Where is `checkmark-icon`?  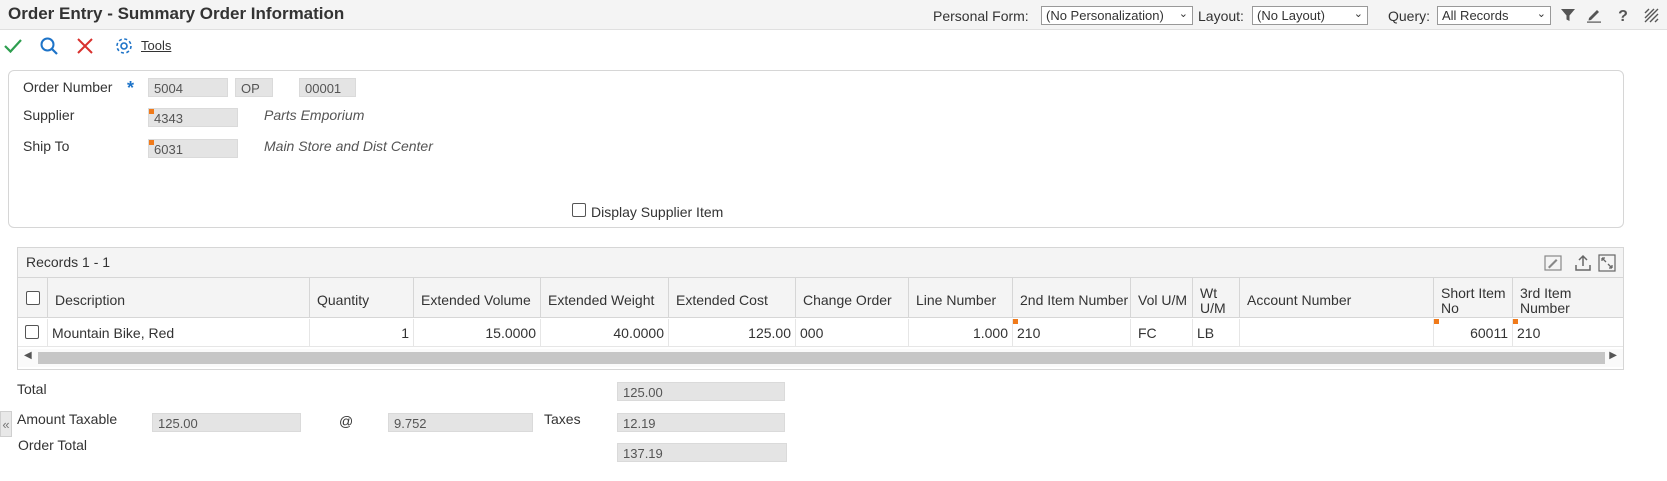
checkmark-icon is located at coordinates (13, 46).